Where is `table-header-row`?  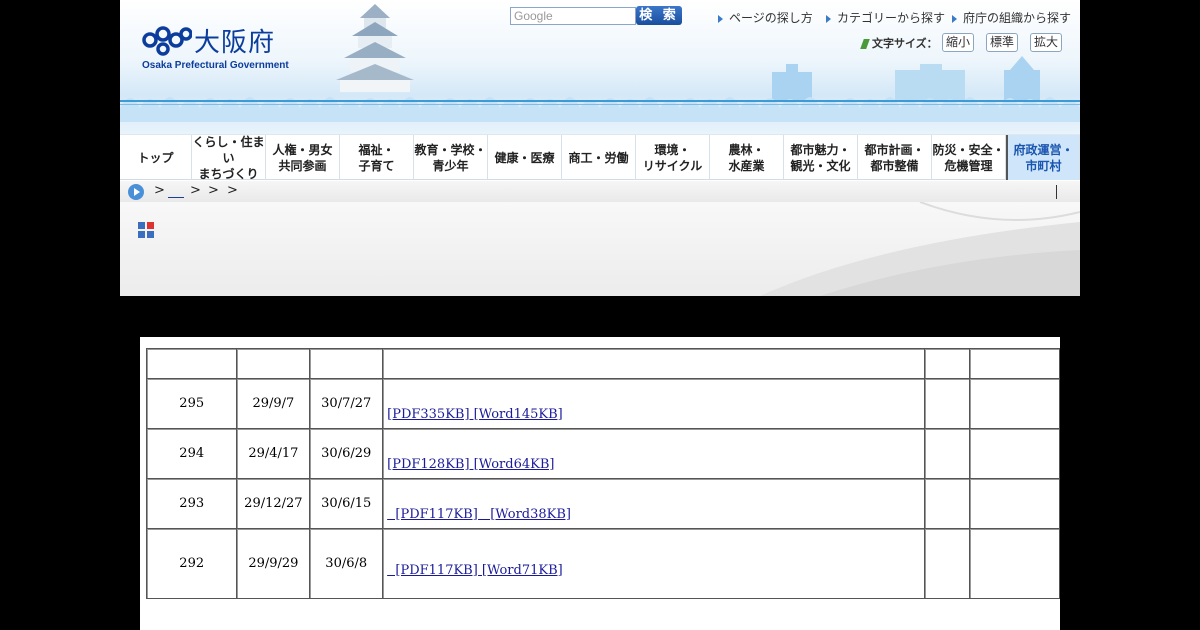
table-header-row is located at coordinates (603, 363).